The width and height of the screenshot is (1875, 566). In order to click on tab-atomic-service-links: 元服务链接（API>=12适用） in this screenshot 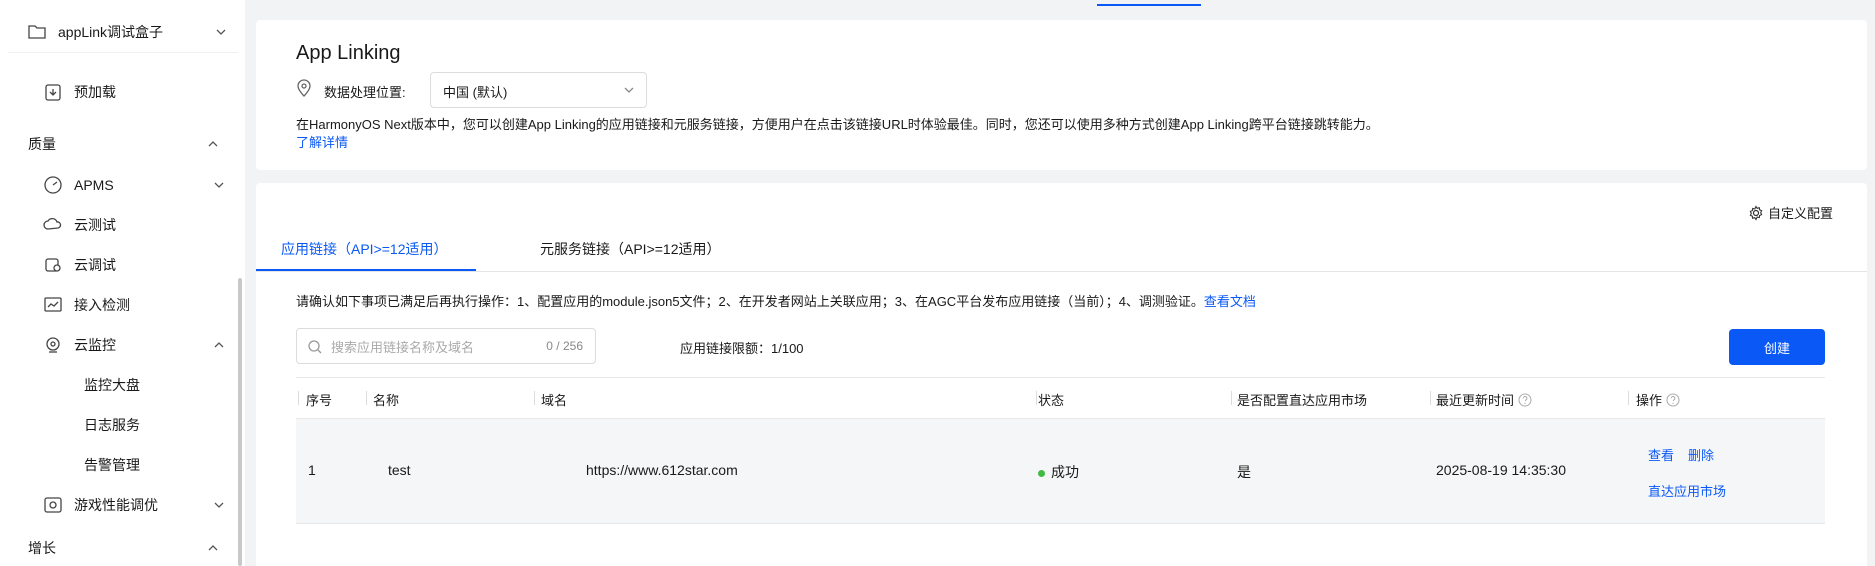, I will do `click(630, 249)`.